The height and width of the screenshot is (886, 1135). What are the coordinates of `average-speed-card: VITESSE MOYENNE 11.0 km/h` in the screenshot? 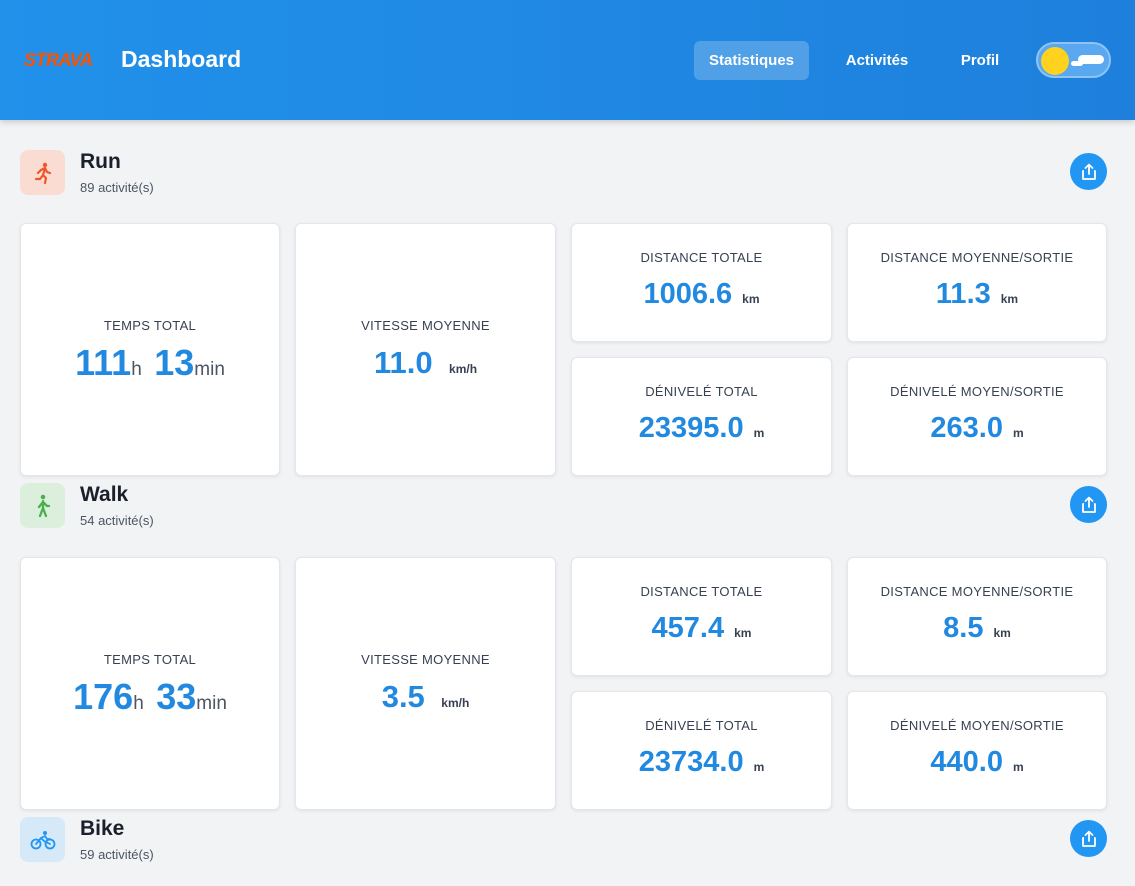 It's located at (425, 349).